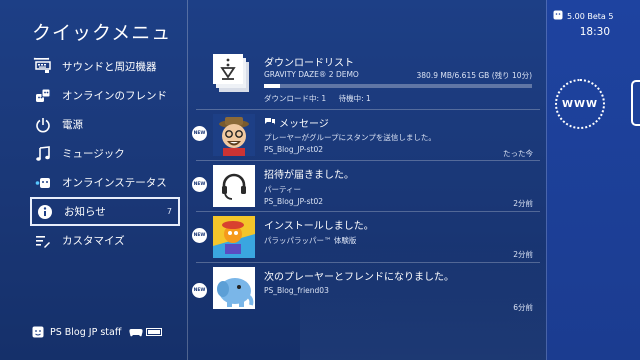  I want to click on notification-title: 次のプレーヤーとフレンドになりました。, so click(359, 277).